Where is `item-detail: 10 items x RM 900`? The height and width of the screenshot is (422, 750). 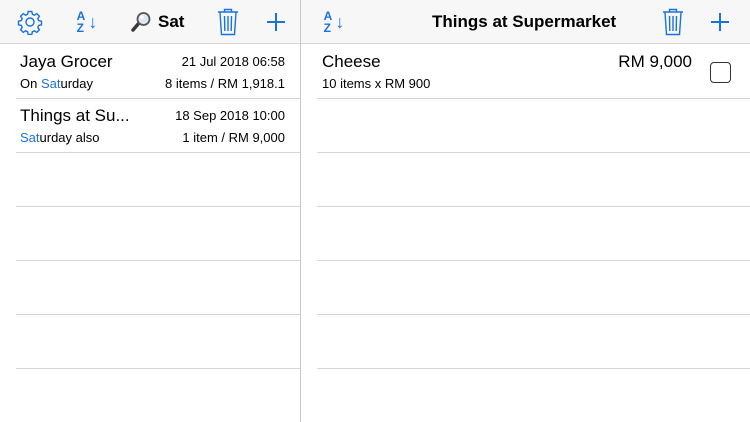
item-detail: 10 items x RM 900 is located at coordinates (376, 83).